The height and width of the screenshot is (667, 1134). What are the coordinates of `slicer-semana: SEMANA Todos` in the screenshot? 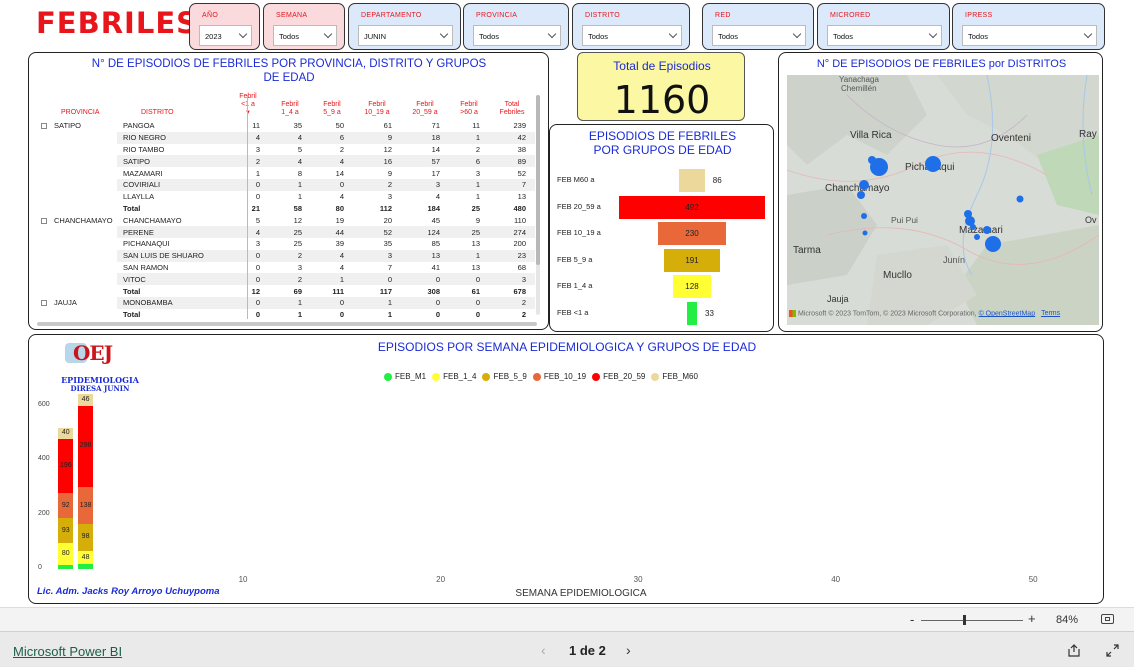 It's located at (304, 26).